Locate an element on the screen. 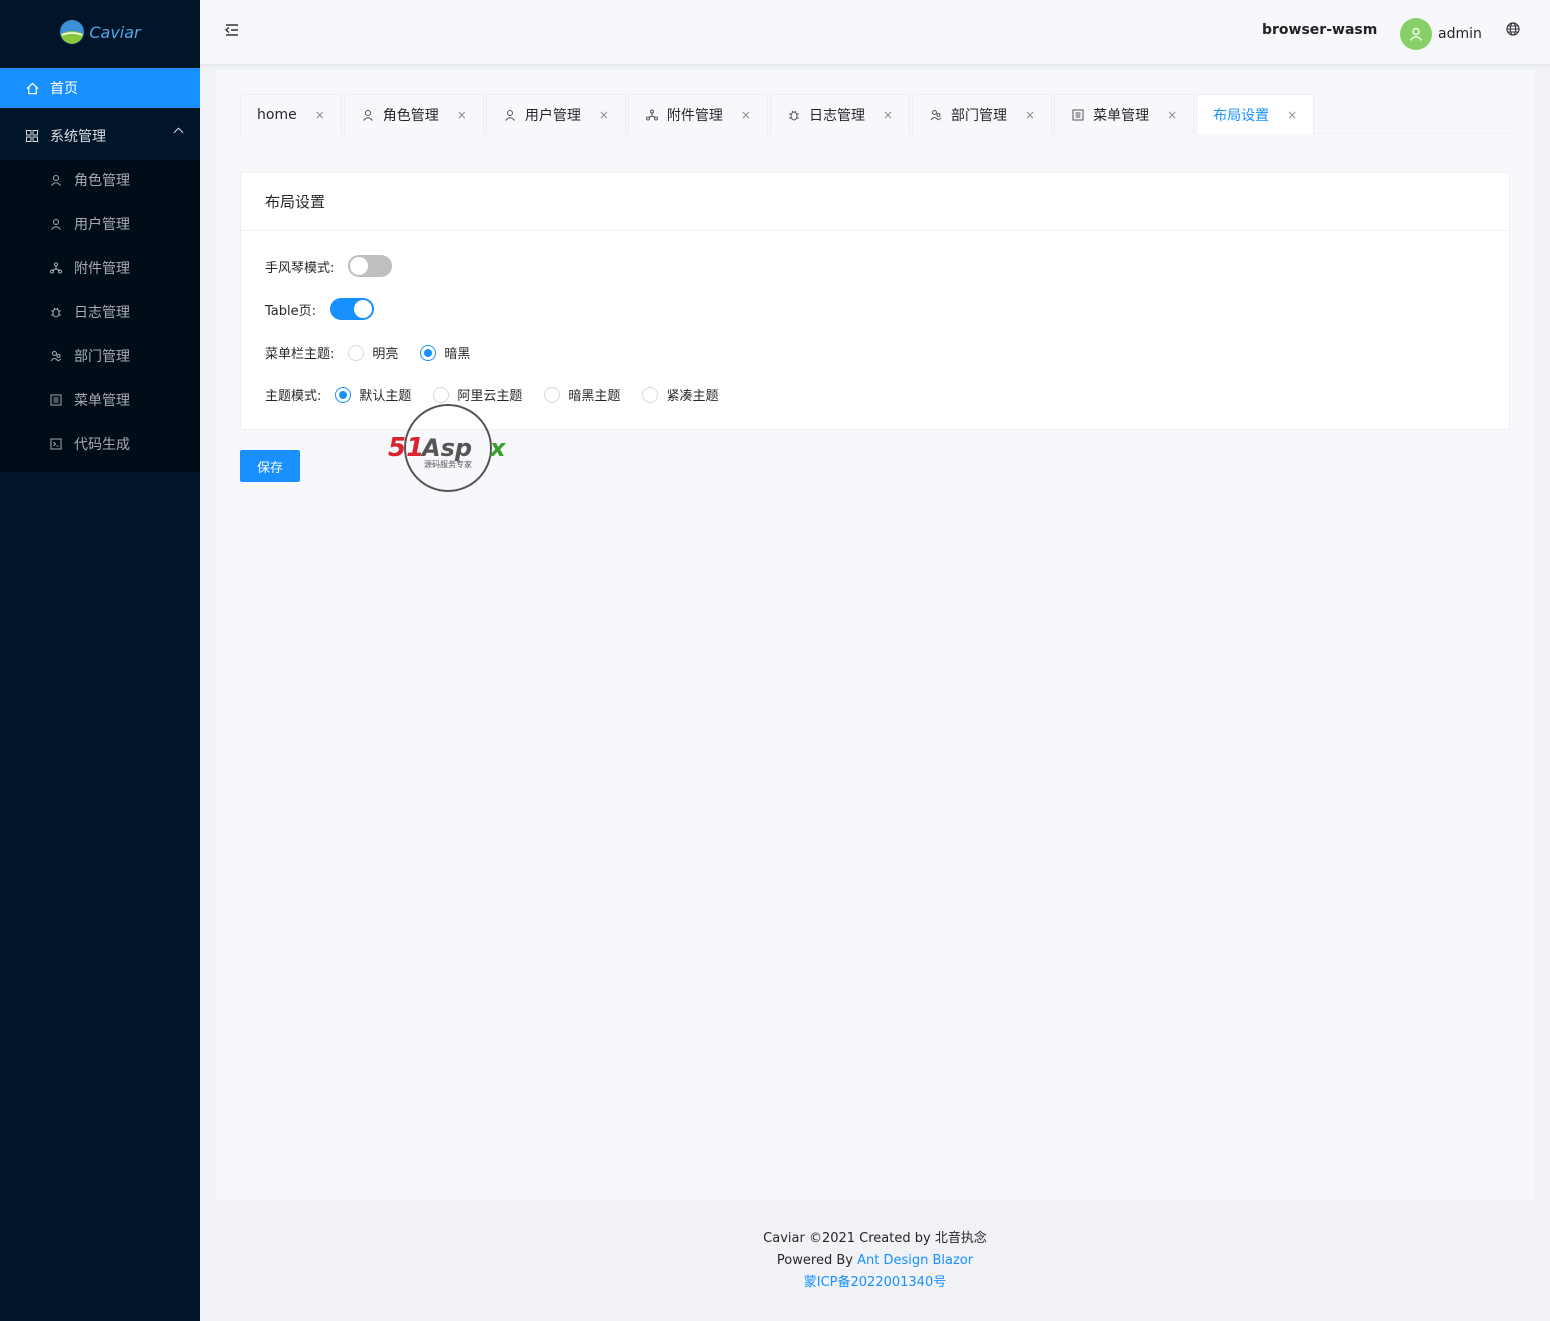  avatar is located at coordinates (1416, 34).